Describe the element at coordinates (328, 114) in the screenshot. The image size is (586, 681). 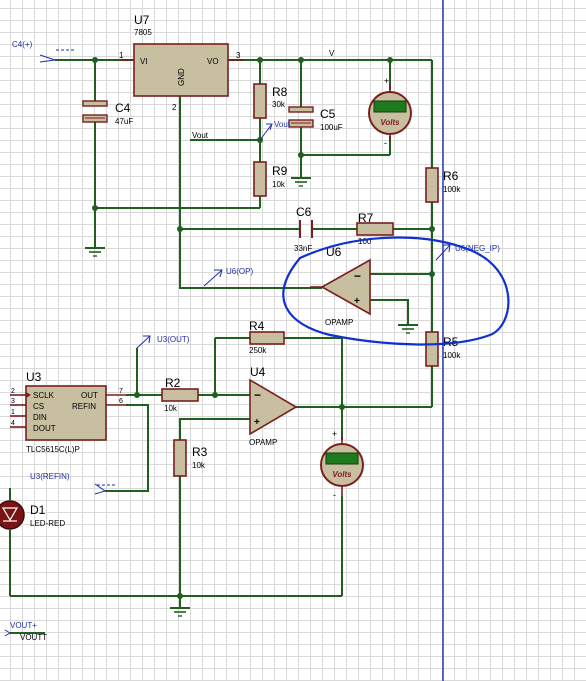
I see `c5-ref: C5` at that location.